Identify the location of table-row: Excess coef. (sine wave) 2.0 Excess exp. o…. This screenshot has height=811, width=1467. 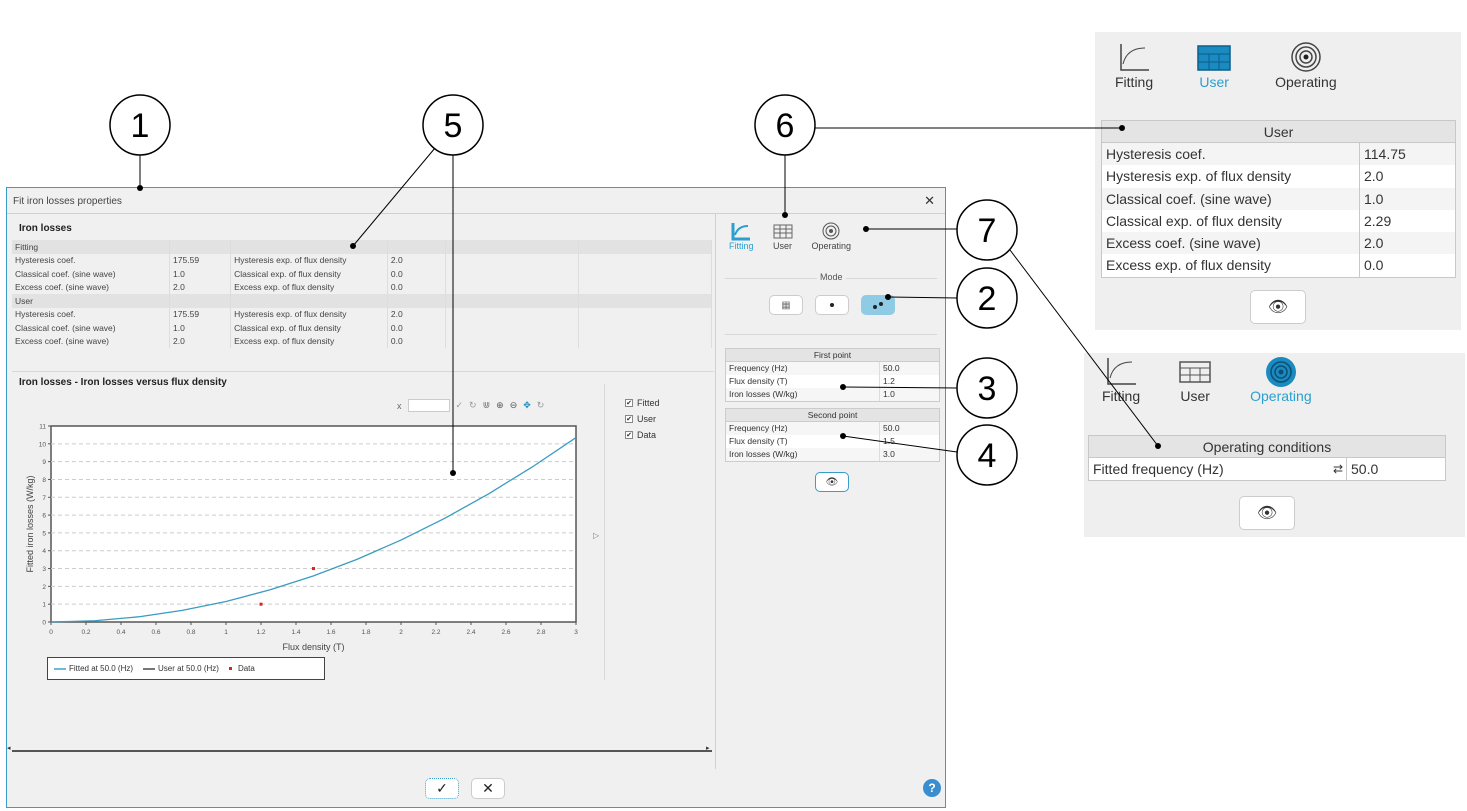
(362, 341).